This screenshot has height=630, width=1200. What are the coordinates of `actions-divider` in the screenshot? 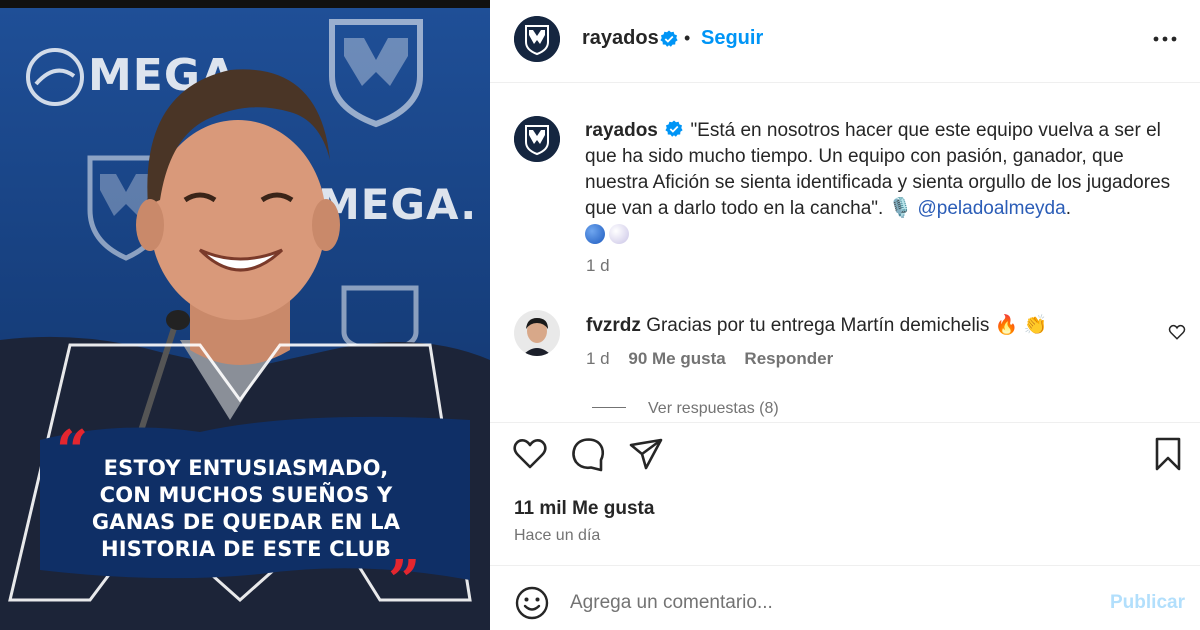 It's located at (845, 422).